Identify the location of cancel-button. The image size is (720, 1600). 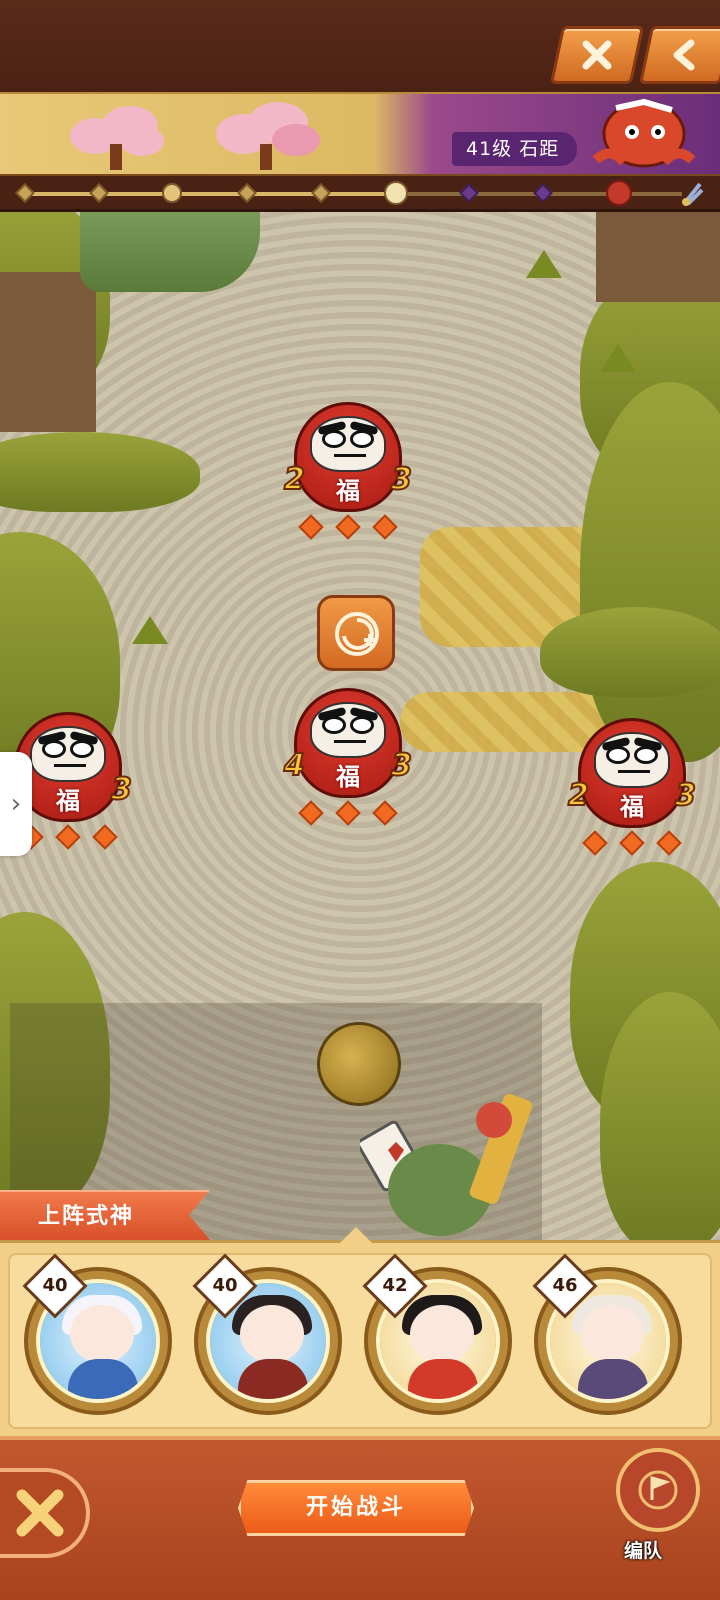
(45, 1513).